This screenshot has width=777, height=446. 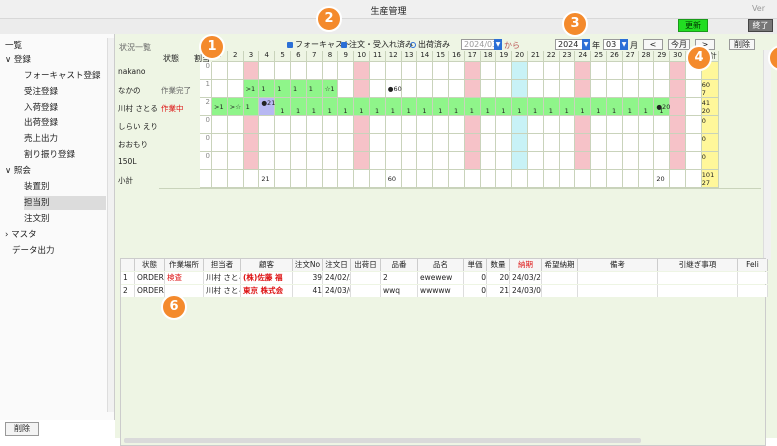 I want to click on month-dropdown-icon: ▼, so click(x=624, y=44).